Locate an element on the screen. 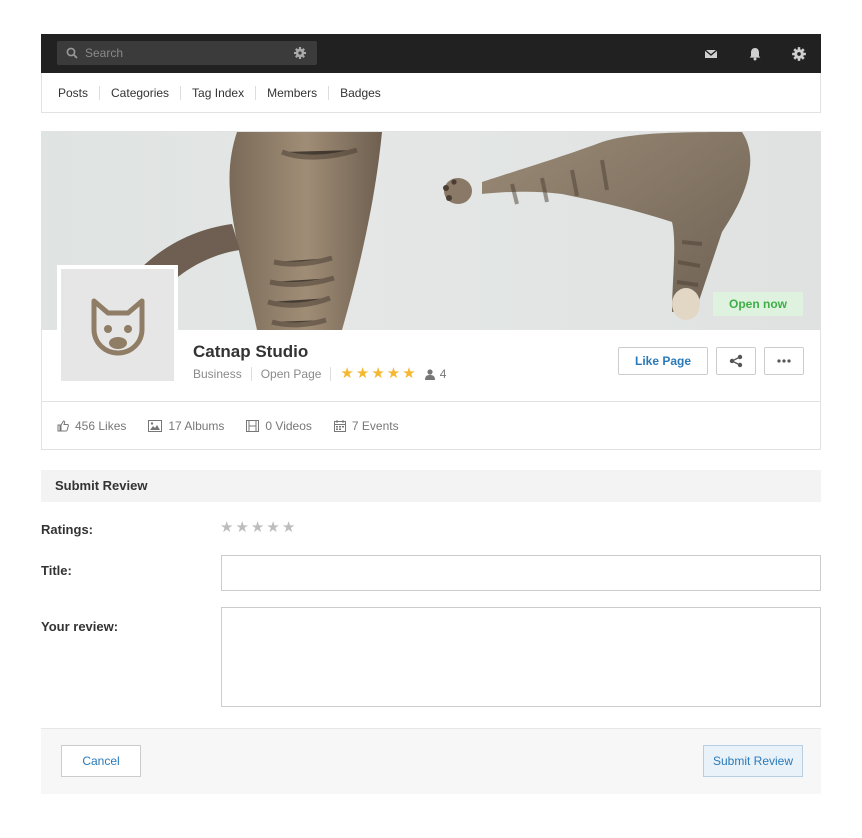 Image resolution: width=862 pixels, height=838 pixels. image-icon is located at coordinates (155, 425).